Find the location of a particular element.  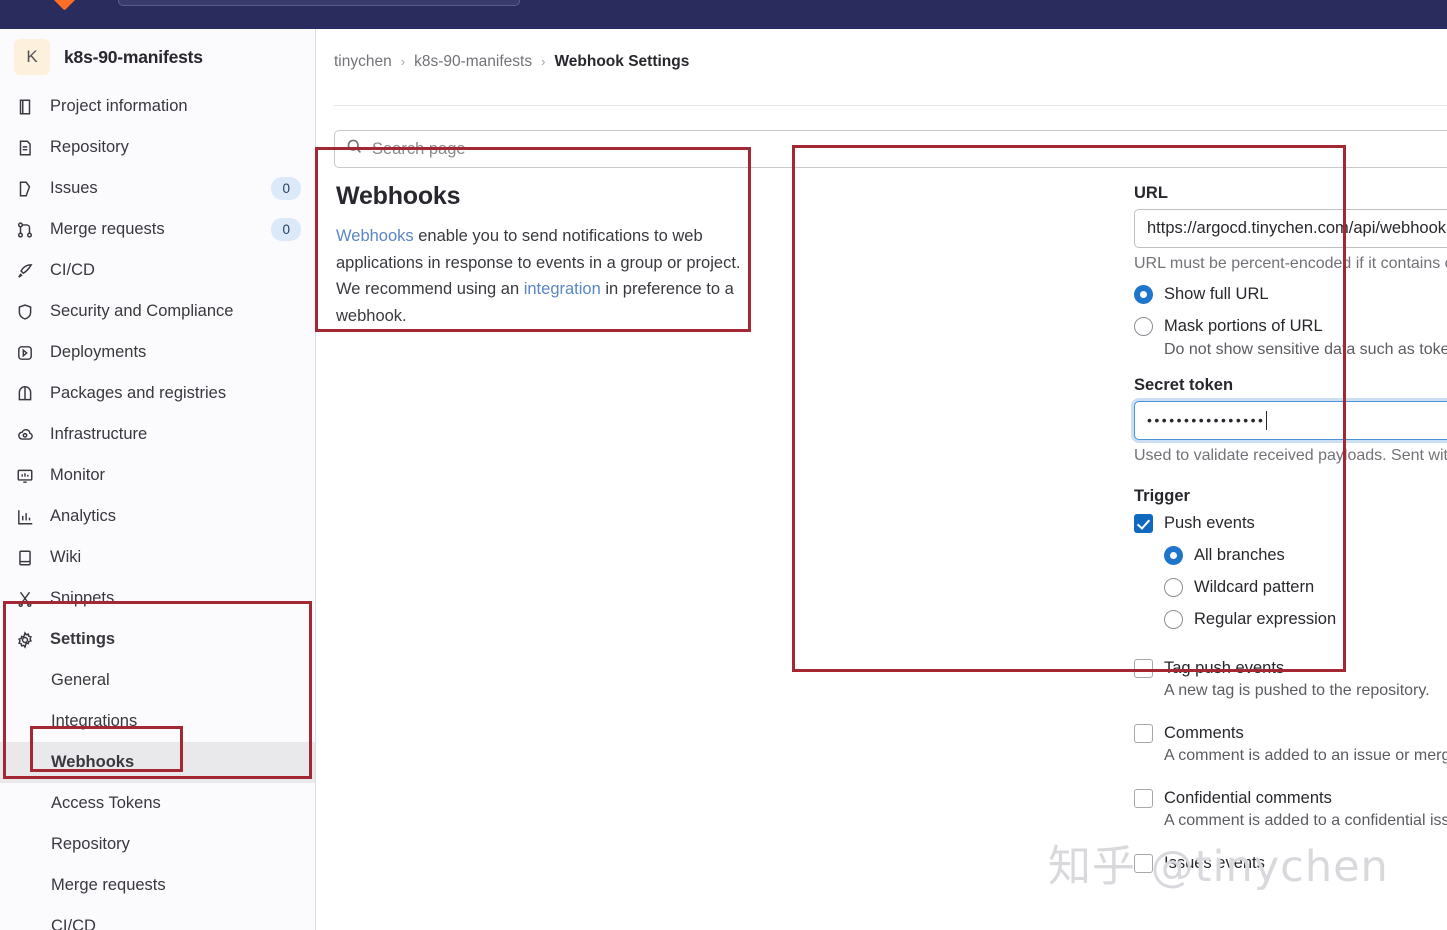

sidebar-item-label: Issues is located at coordinates (74, 188).